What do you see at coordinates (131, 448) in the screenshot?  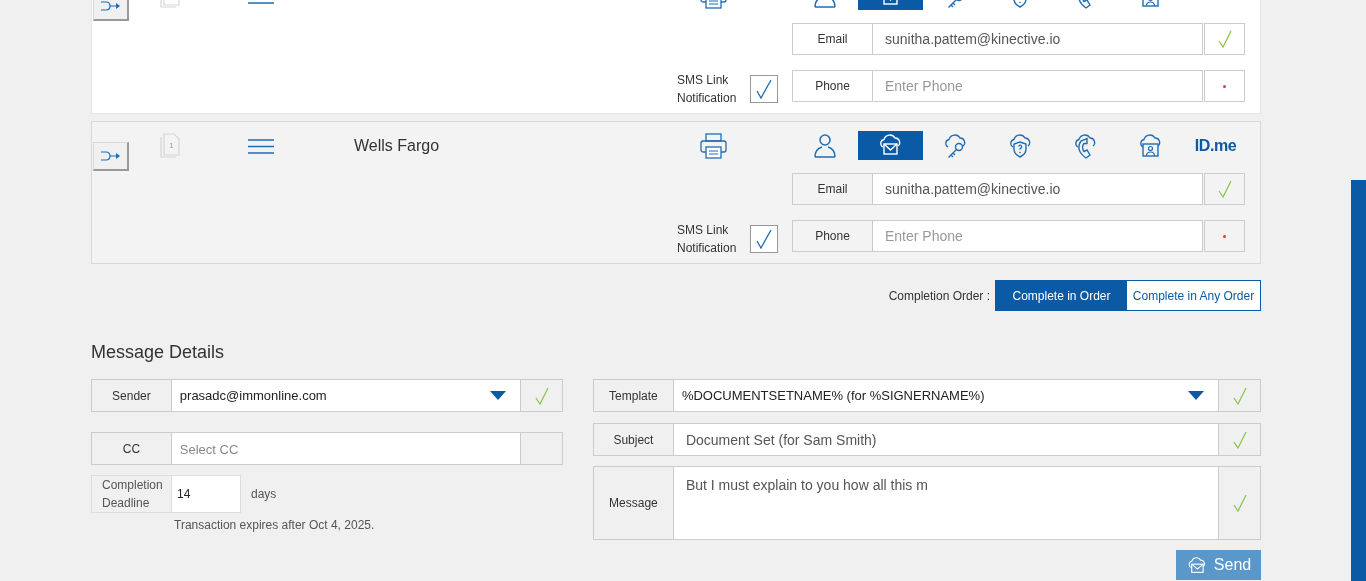 I see `field-label: CC` at bounding box center [131, 448].